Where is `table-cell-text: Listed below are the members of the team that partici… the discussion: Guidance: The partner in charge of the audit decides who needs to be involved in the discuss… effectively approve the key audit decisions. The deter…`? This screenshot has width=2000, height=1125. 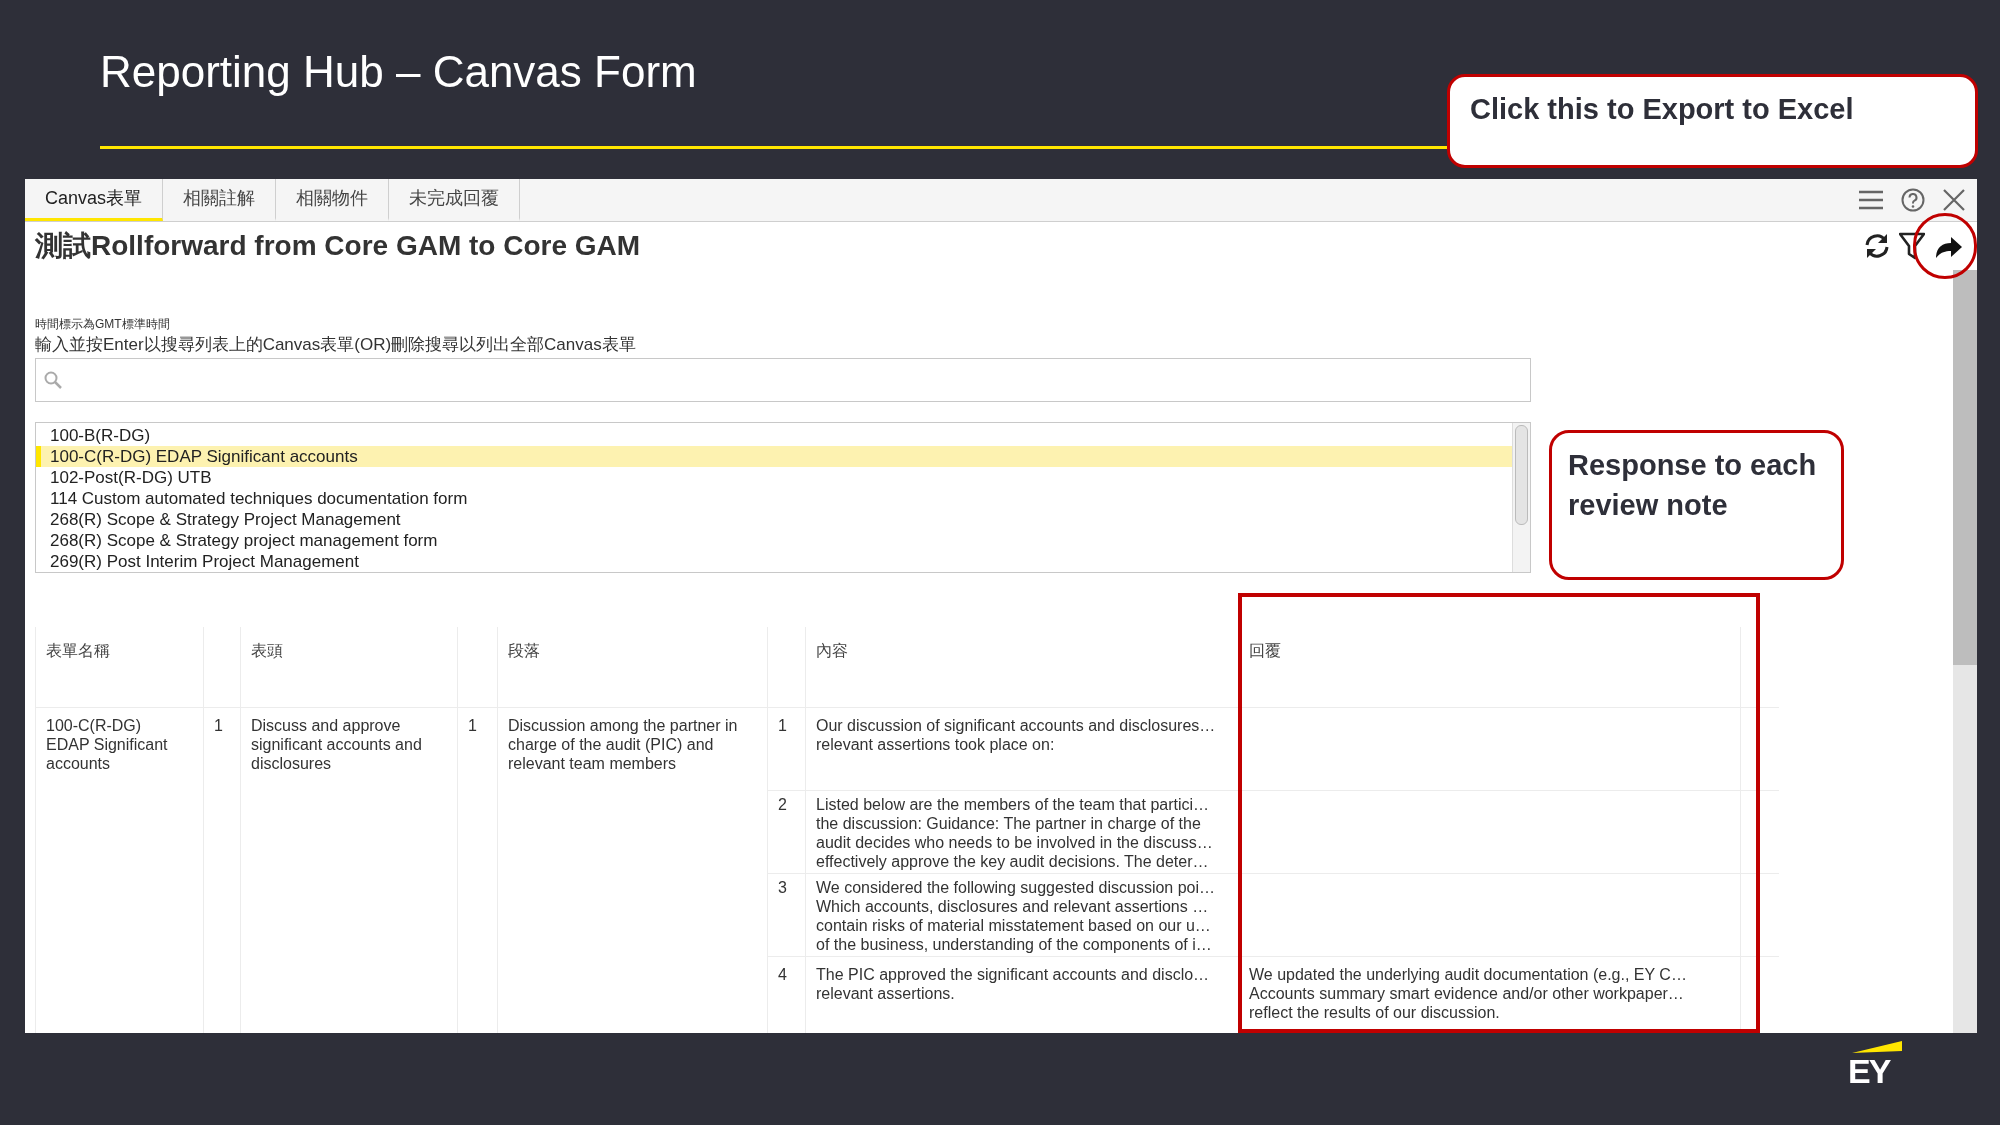 table-cell-text: Listed below are the members of the team that partici… the discussion: Guidance: The partner in charge of the audit decides who needs to be involved in the discuss… effectively approve the key audit decisions. The deter… is located at coordinates (1015, 832).